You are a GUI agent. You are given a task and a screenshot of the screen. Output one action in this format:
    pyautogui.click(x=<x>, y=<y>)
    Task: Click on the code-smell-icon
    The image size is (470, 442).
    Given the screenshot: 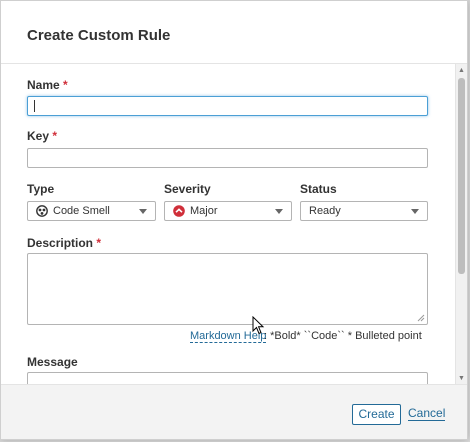 What is the action you would take?
    pyautogui.click(x=42, y=211)
    